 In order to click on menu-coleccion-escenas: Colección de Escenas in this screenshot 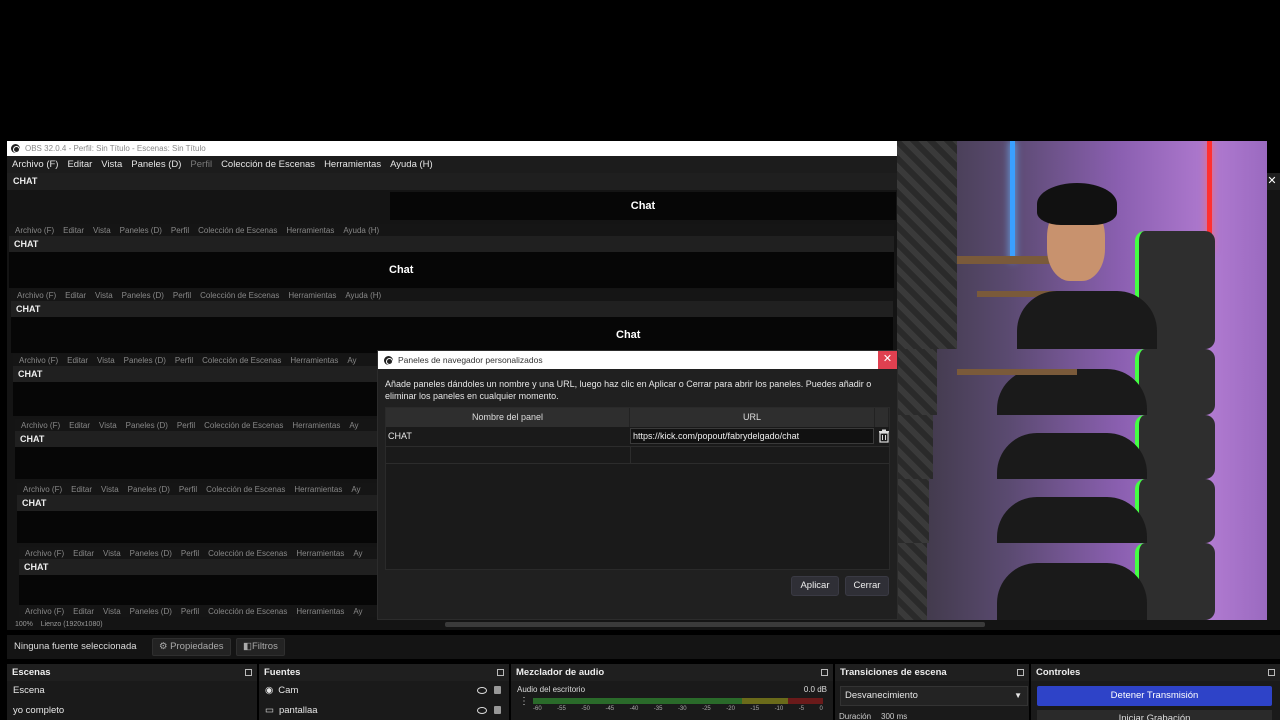, I will do `click(268, 164)`.